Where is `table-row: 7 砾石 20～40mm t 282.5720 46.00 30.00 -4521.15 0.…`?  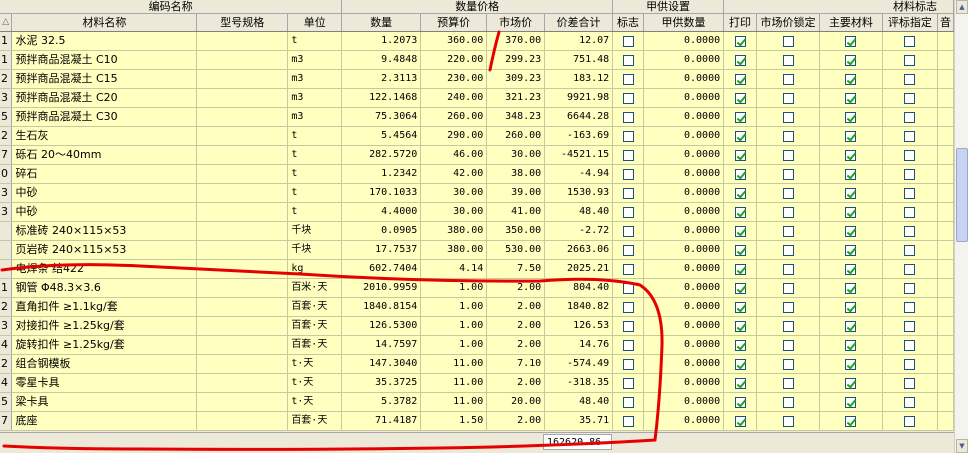 table-row: 7 砾石 20～40mm t 282.5720 46.00 30.00 -4521.15 0.… is located at coordinates (477, 155).